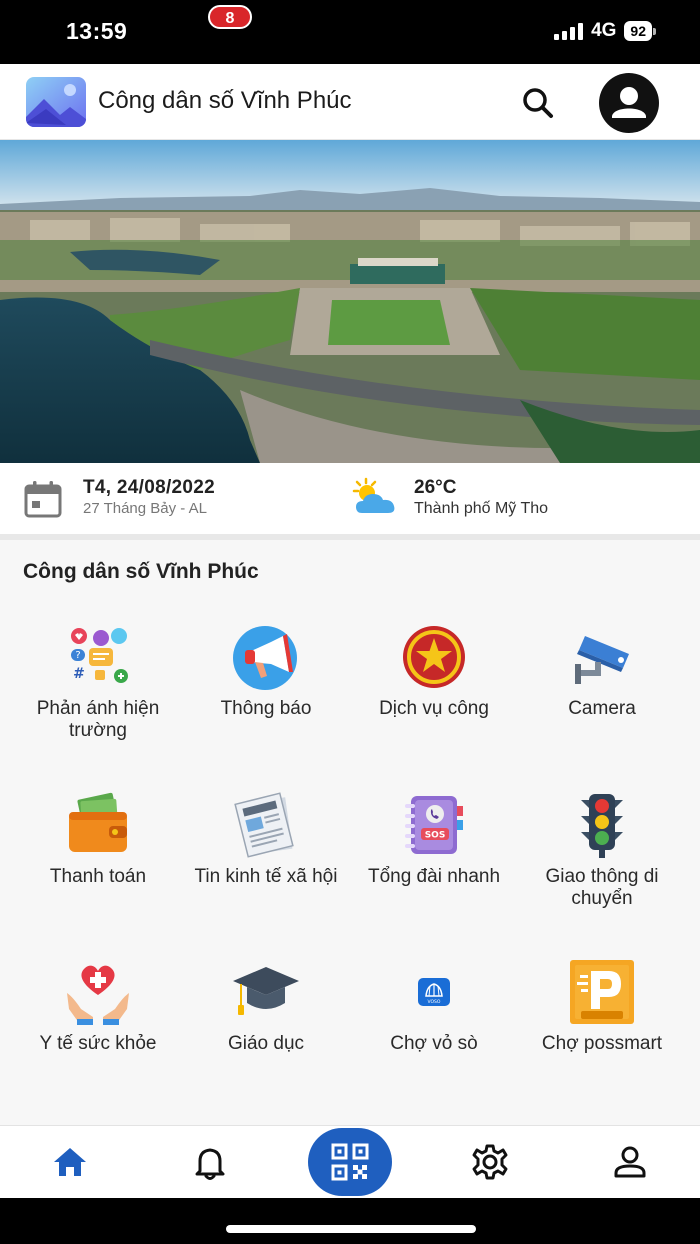  Describe the element at coordinates (149, 487) in the screenshot. I see `current-date: T4, 24/08/2022` at that location.